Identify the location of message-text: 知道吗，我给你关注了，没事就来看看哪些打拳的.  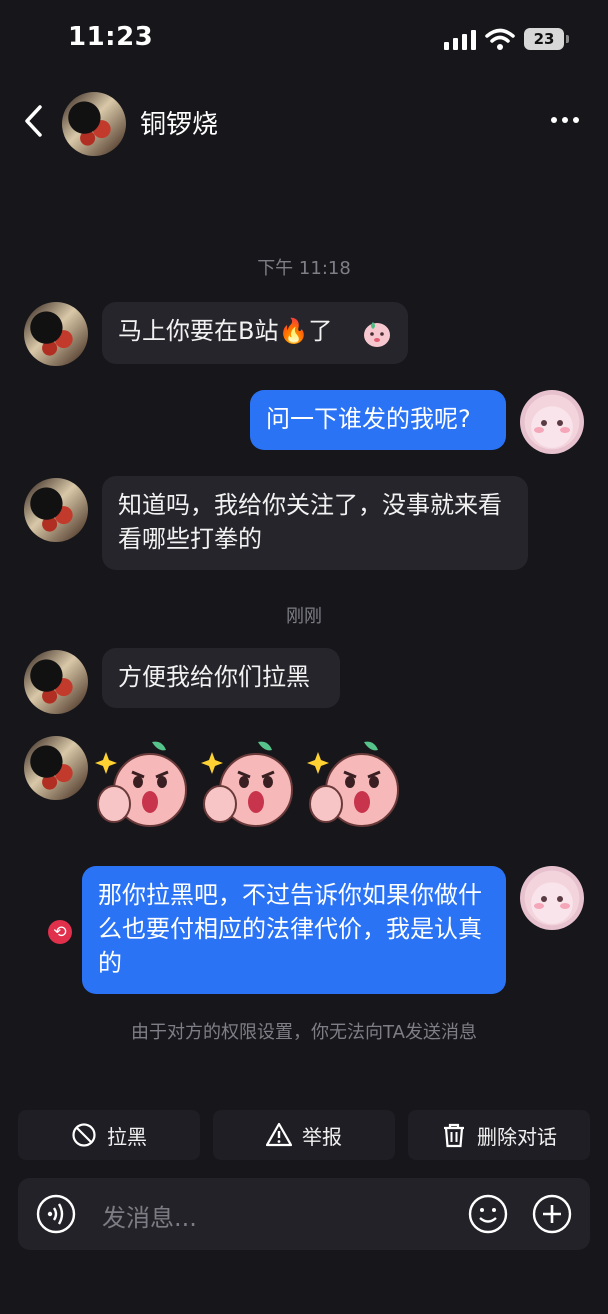
(310, 522).